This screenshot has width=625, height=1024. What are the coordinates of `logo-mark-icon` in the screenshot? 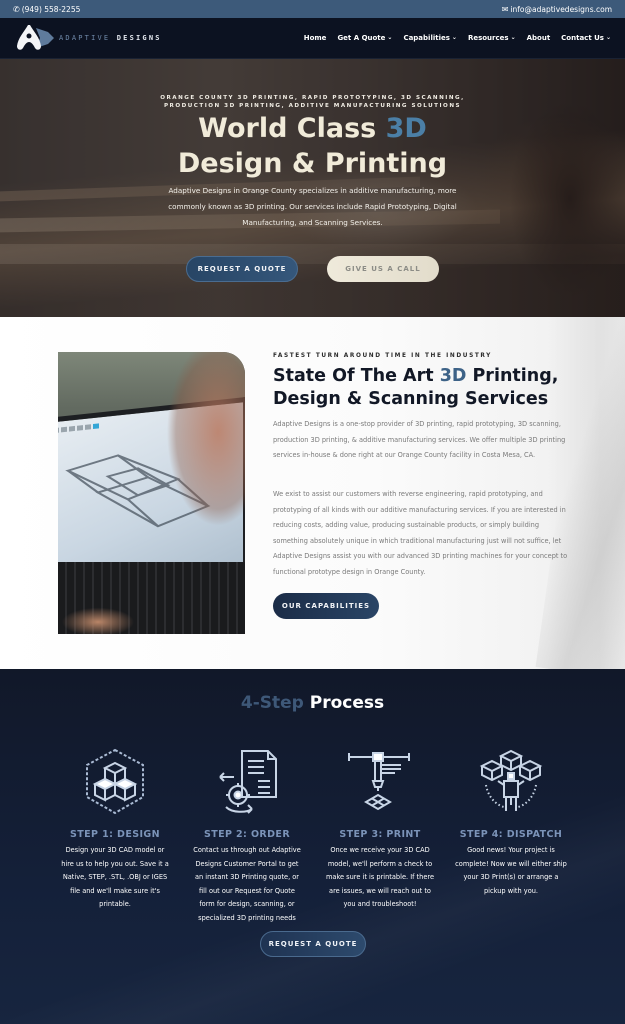 It's located at (35, 37).